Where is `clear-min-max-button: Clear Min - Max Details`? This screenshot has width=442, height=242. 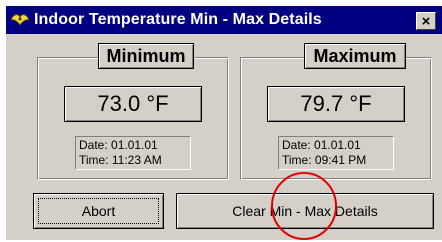
clear-min-max-button: Clear Min - Max Details is located at coordinates (305, 211).